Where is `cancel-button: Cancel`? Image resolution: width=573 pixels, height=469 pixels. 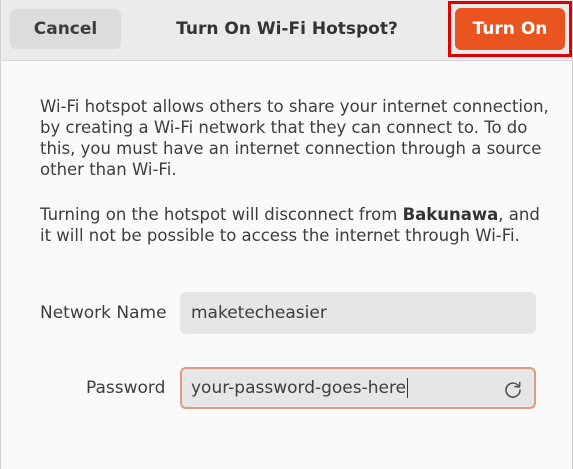 cancel-button: Cancel is located at coordinates (65, 29).